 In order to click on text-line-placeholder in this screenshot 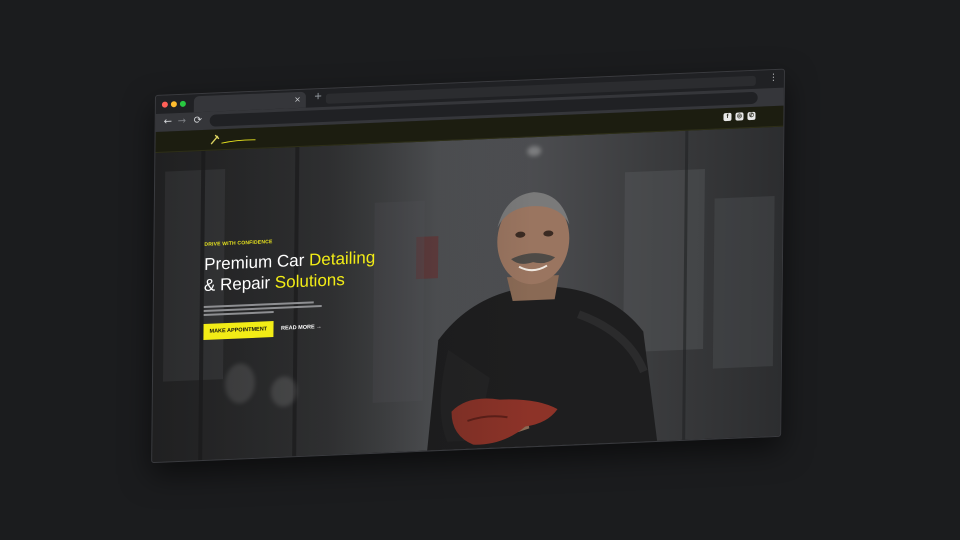, I will do `click(238, 313)`.